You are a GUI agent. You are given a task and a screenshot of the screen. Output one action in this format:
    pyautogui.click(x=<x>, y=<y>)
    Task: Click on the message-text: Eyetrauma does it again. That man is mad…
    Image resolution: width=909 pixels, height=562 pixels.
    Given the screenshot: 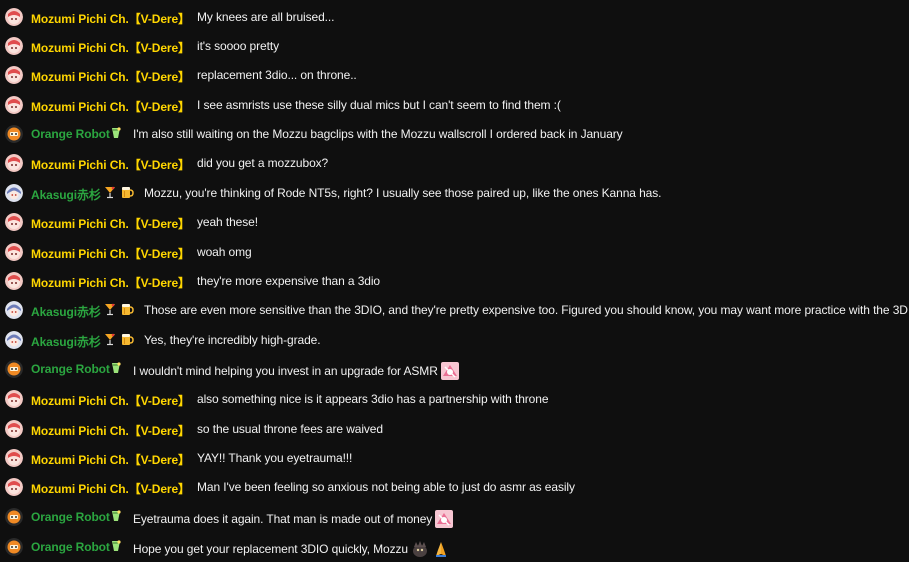 What is the action you would take?
    pyautogui.click(x=293, y=519)
    